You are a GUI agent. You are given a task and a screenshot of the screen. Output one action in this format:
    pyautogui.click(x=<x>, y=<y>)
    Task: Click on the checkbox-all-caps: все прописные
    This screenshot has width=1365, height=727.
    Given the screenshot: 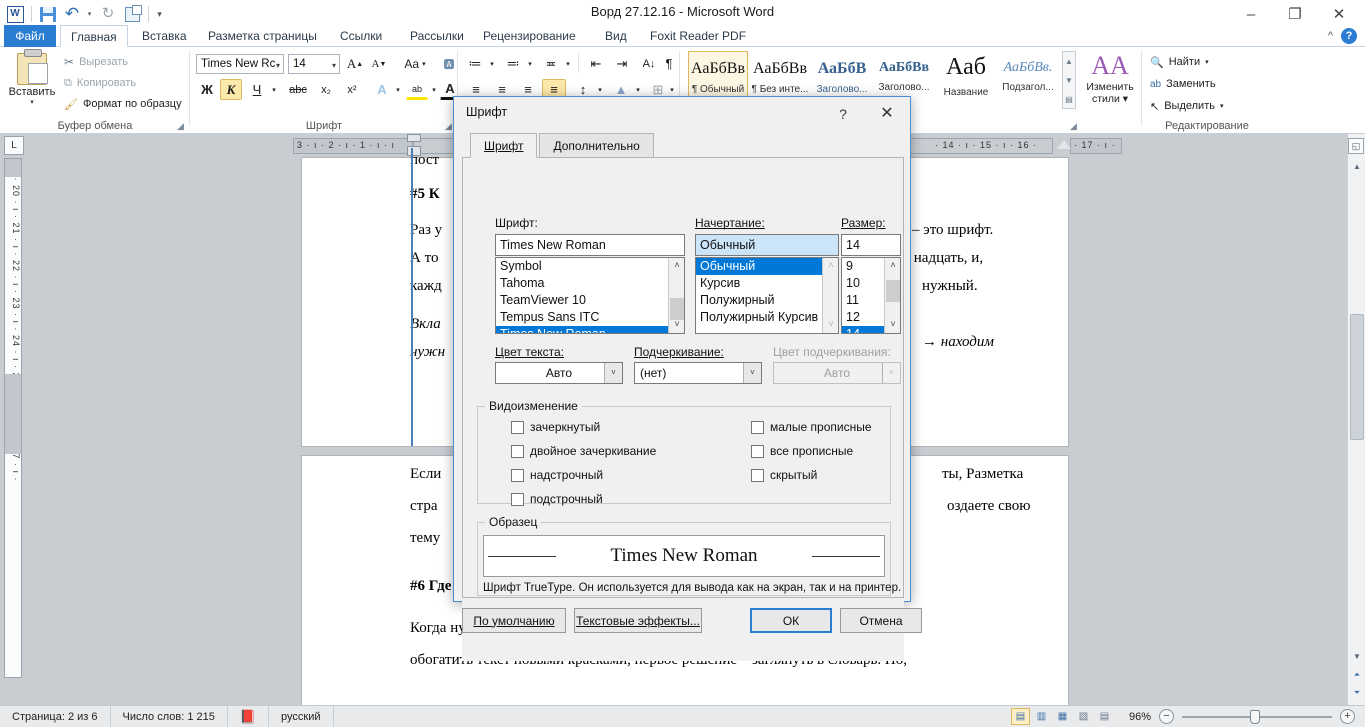 What is the action you would take?
    pyautogui.click(x=802, y=451)
    